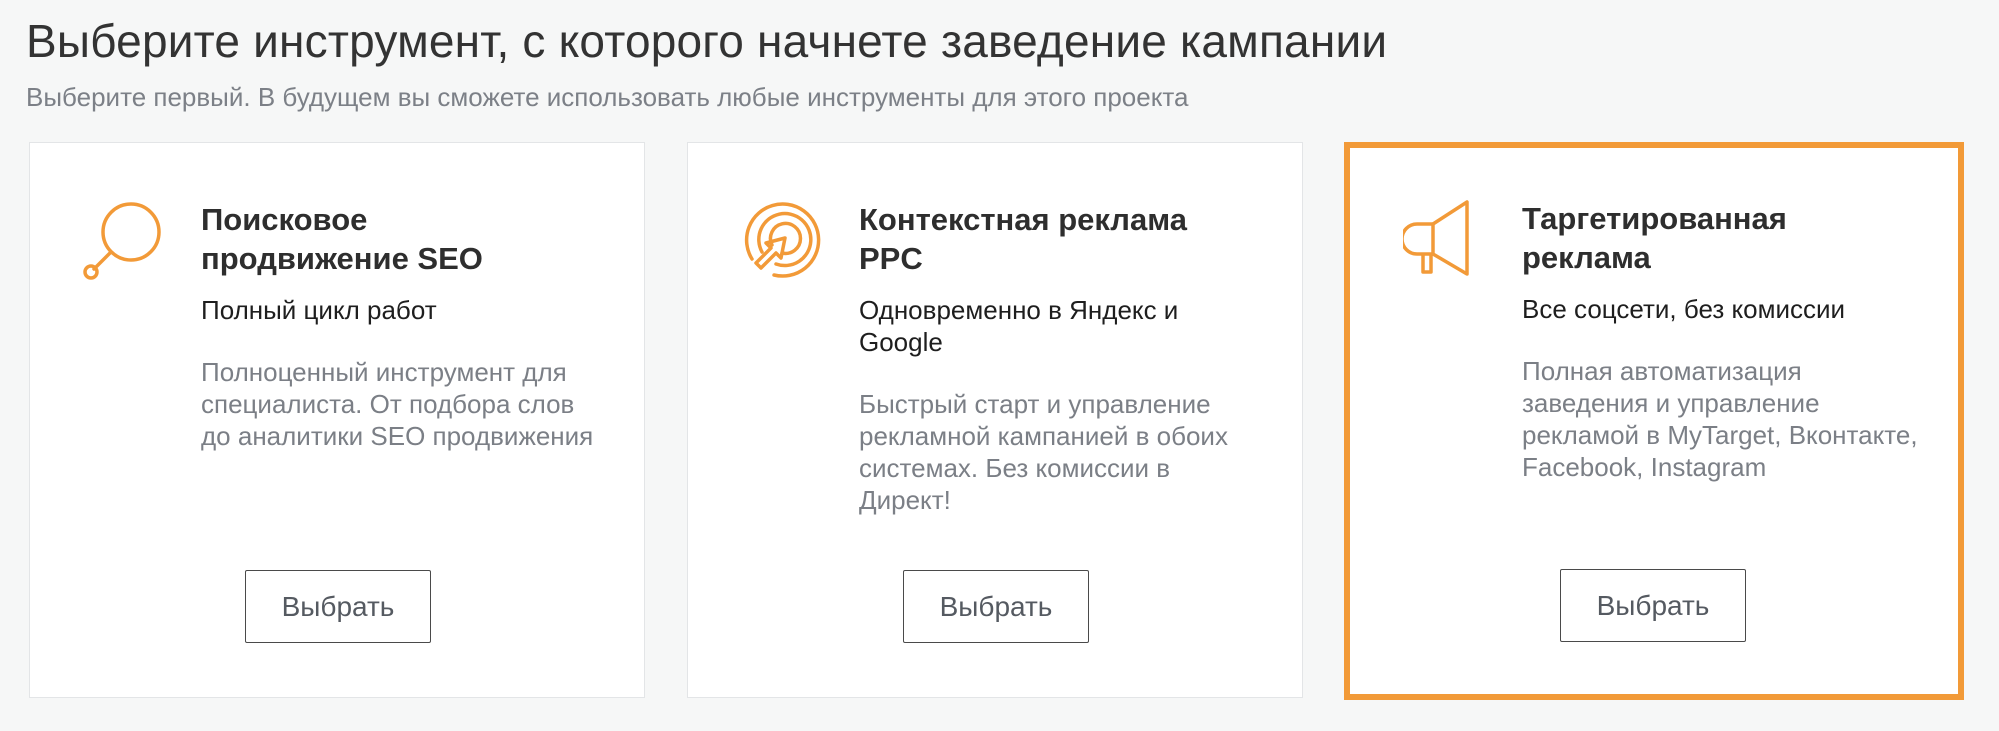  What do you see at coordinates (1654, 218) in the screenshot?
I see `tool-card-title-line1: Таргетированная` at bounding box center [1654, 218].